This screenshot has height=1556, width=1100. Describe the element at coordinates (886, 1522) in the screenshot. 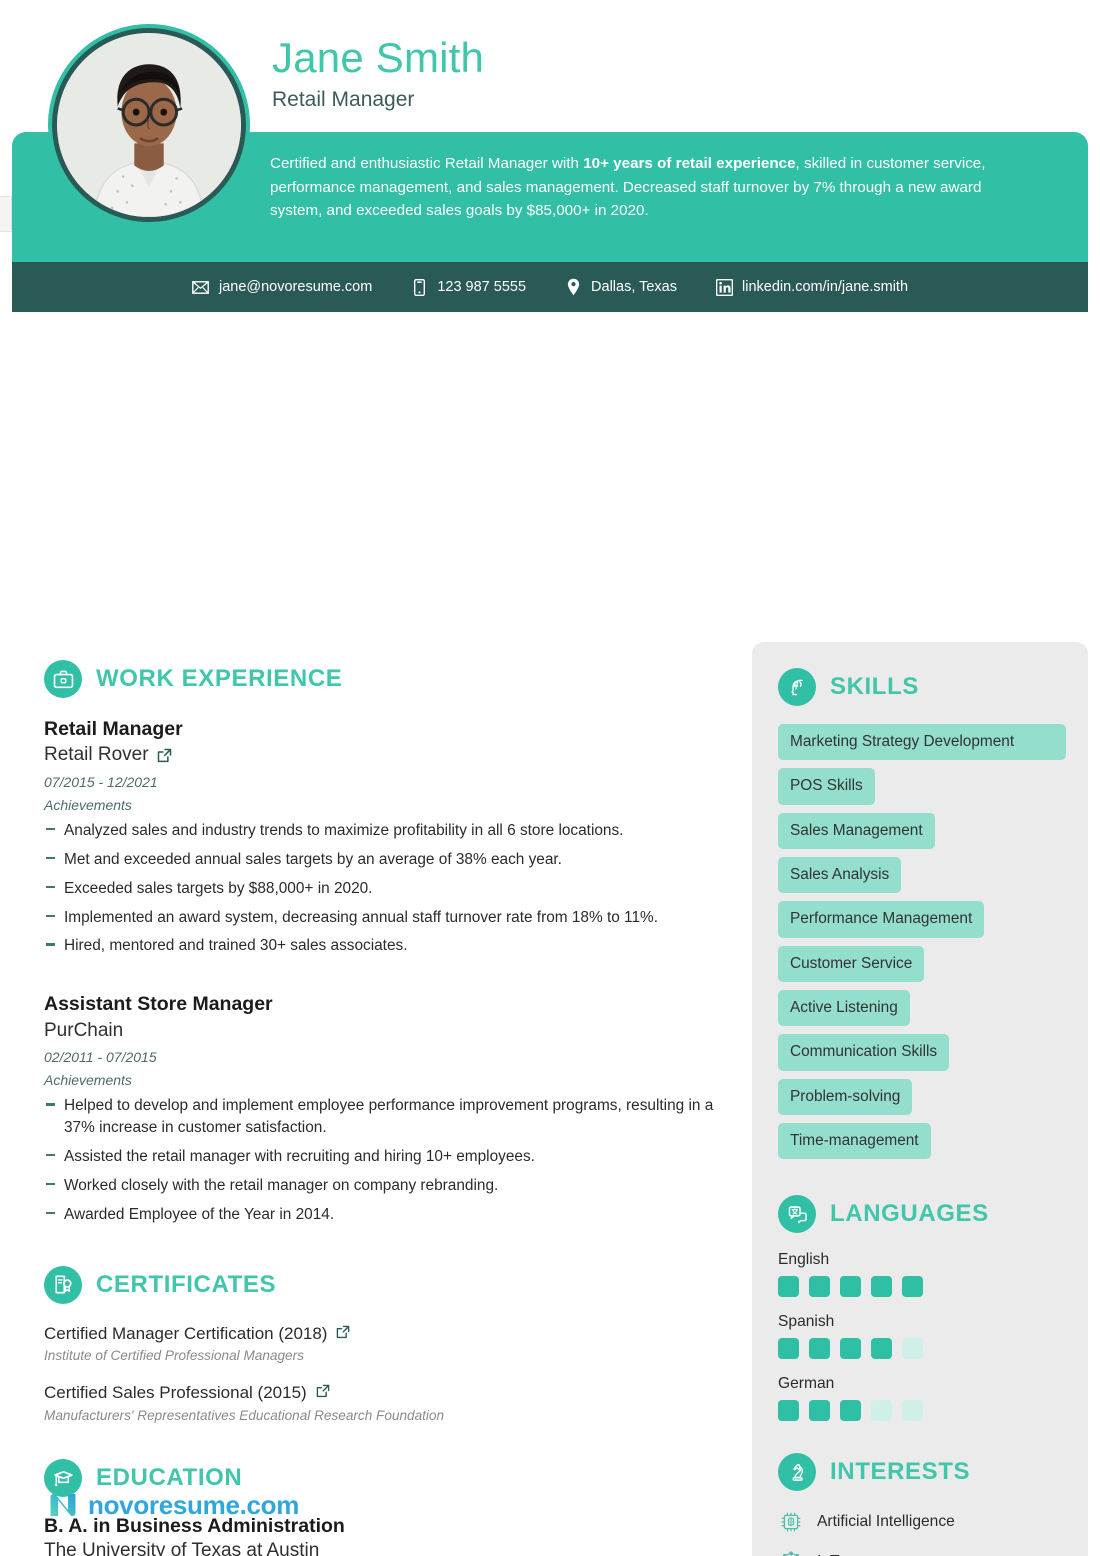

I see `interest-label: Artificial Intelligence` at that location.